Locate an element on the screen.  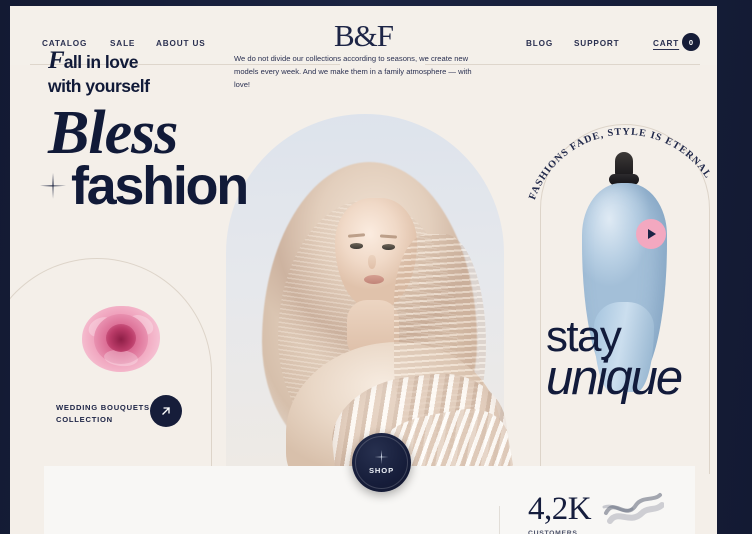
curved-tagline: FASHIONS FADE, STYLE IS ETERNAL is located at coordinates (620, 164).